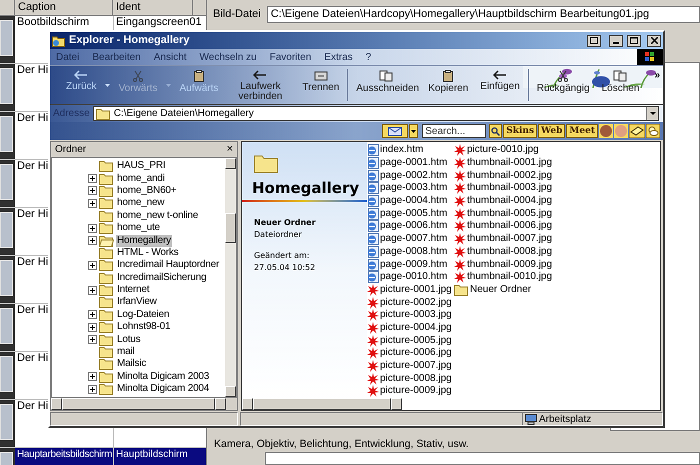  What do you see at coordinates (414, 163) in the screenshot?
I see `file-item: page-0001.htm` at bounding box center [414, 163].